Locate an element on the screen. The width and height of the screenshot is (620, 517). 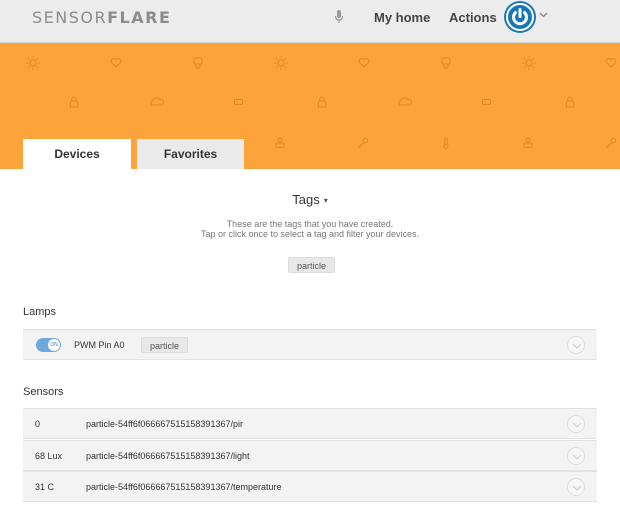
tag-filter-chip: particle is located at coordinates (312, 265).